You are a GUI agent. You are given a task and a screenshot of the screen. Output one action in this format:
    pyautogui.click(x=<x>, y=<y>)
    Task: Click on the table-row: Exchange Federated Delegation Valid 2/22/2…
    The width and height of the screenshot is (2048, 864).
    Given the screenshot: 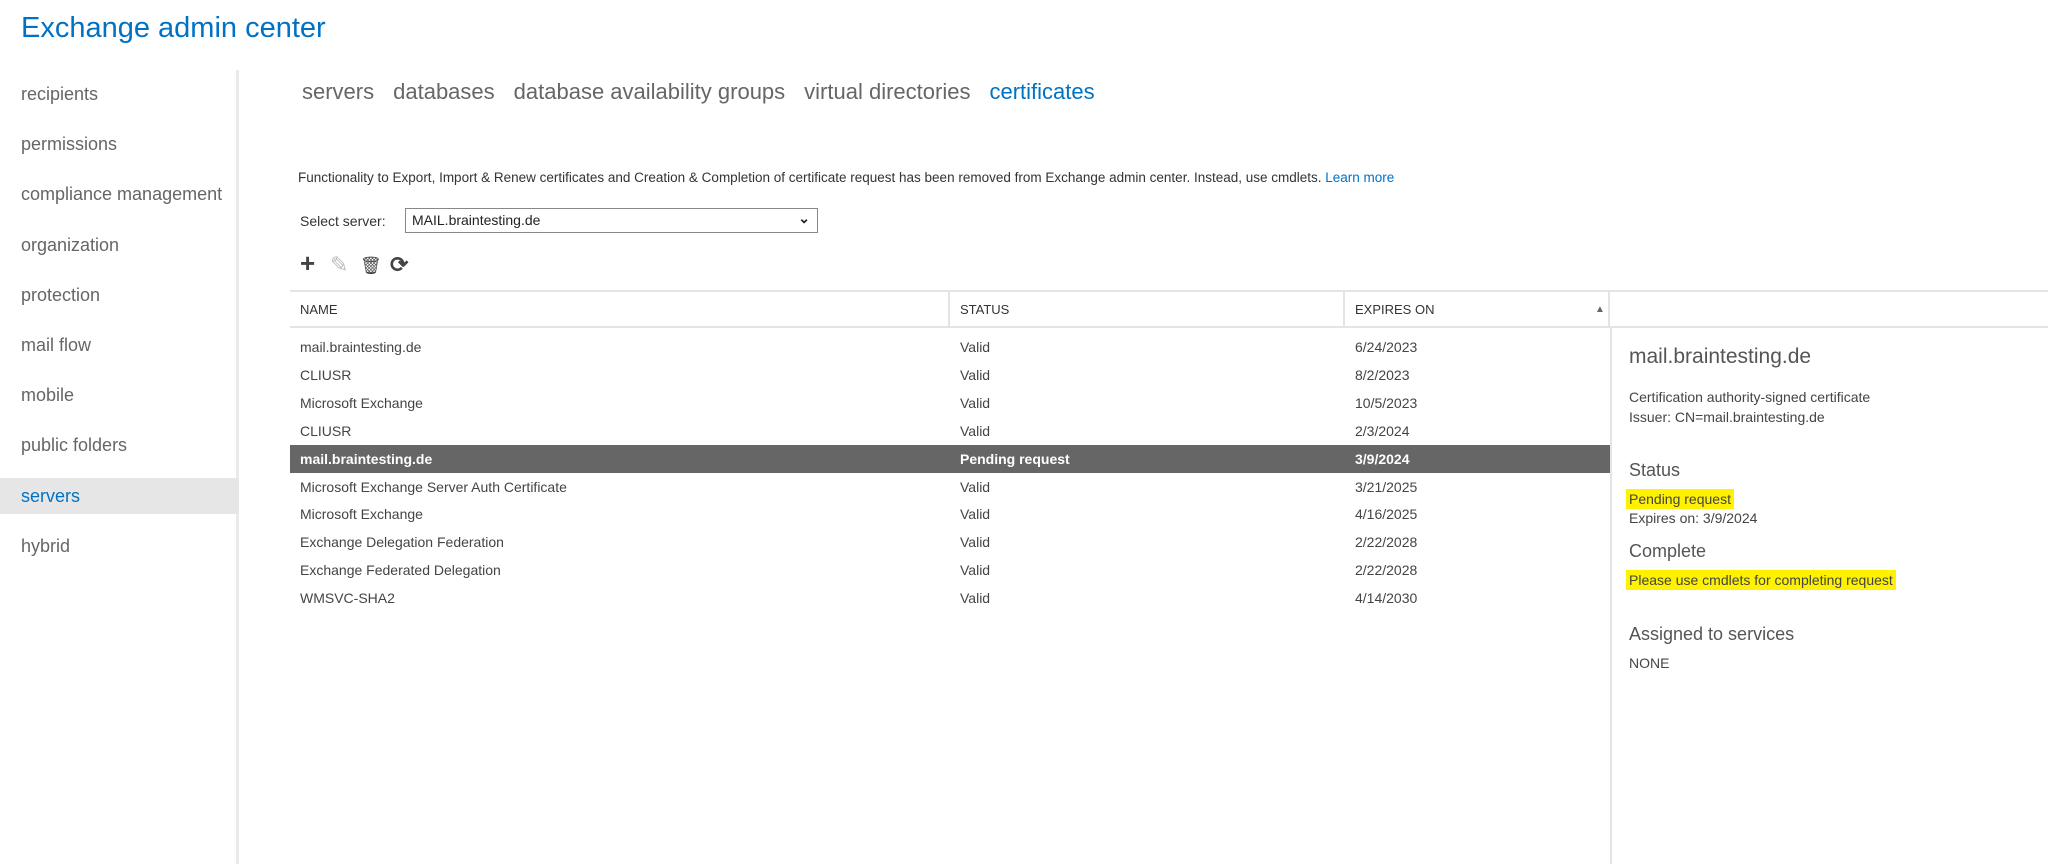 What is the action you would take?
    pyautogui.click(x=950, y=570)
    